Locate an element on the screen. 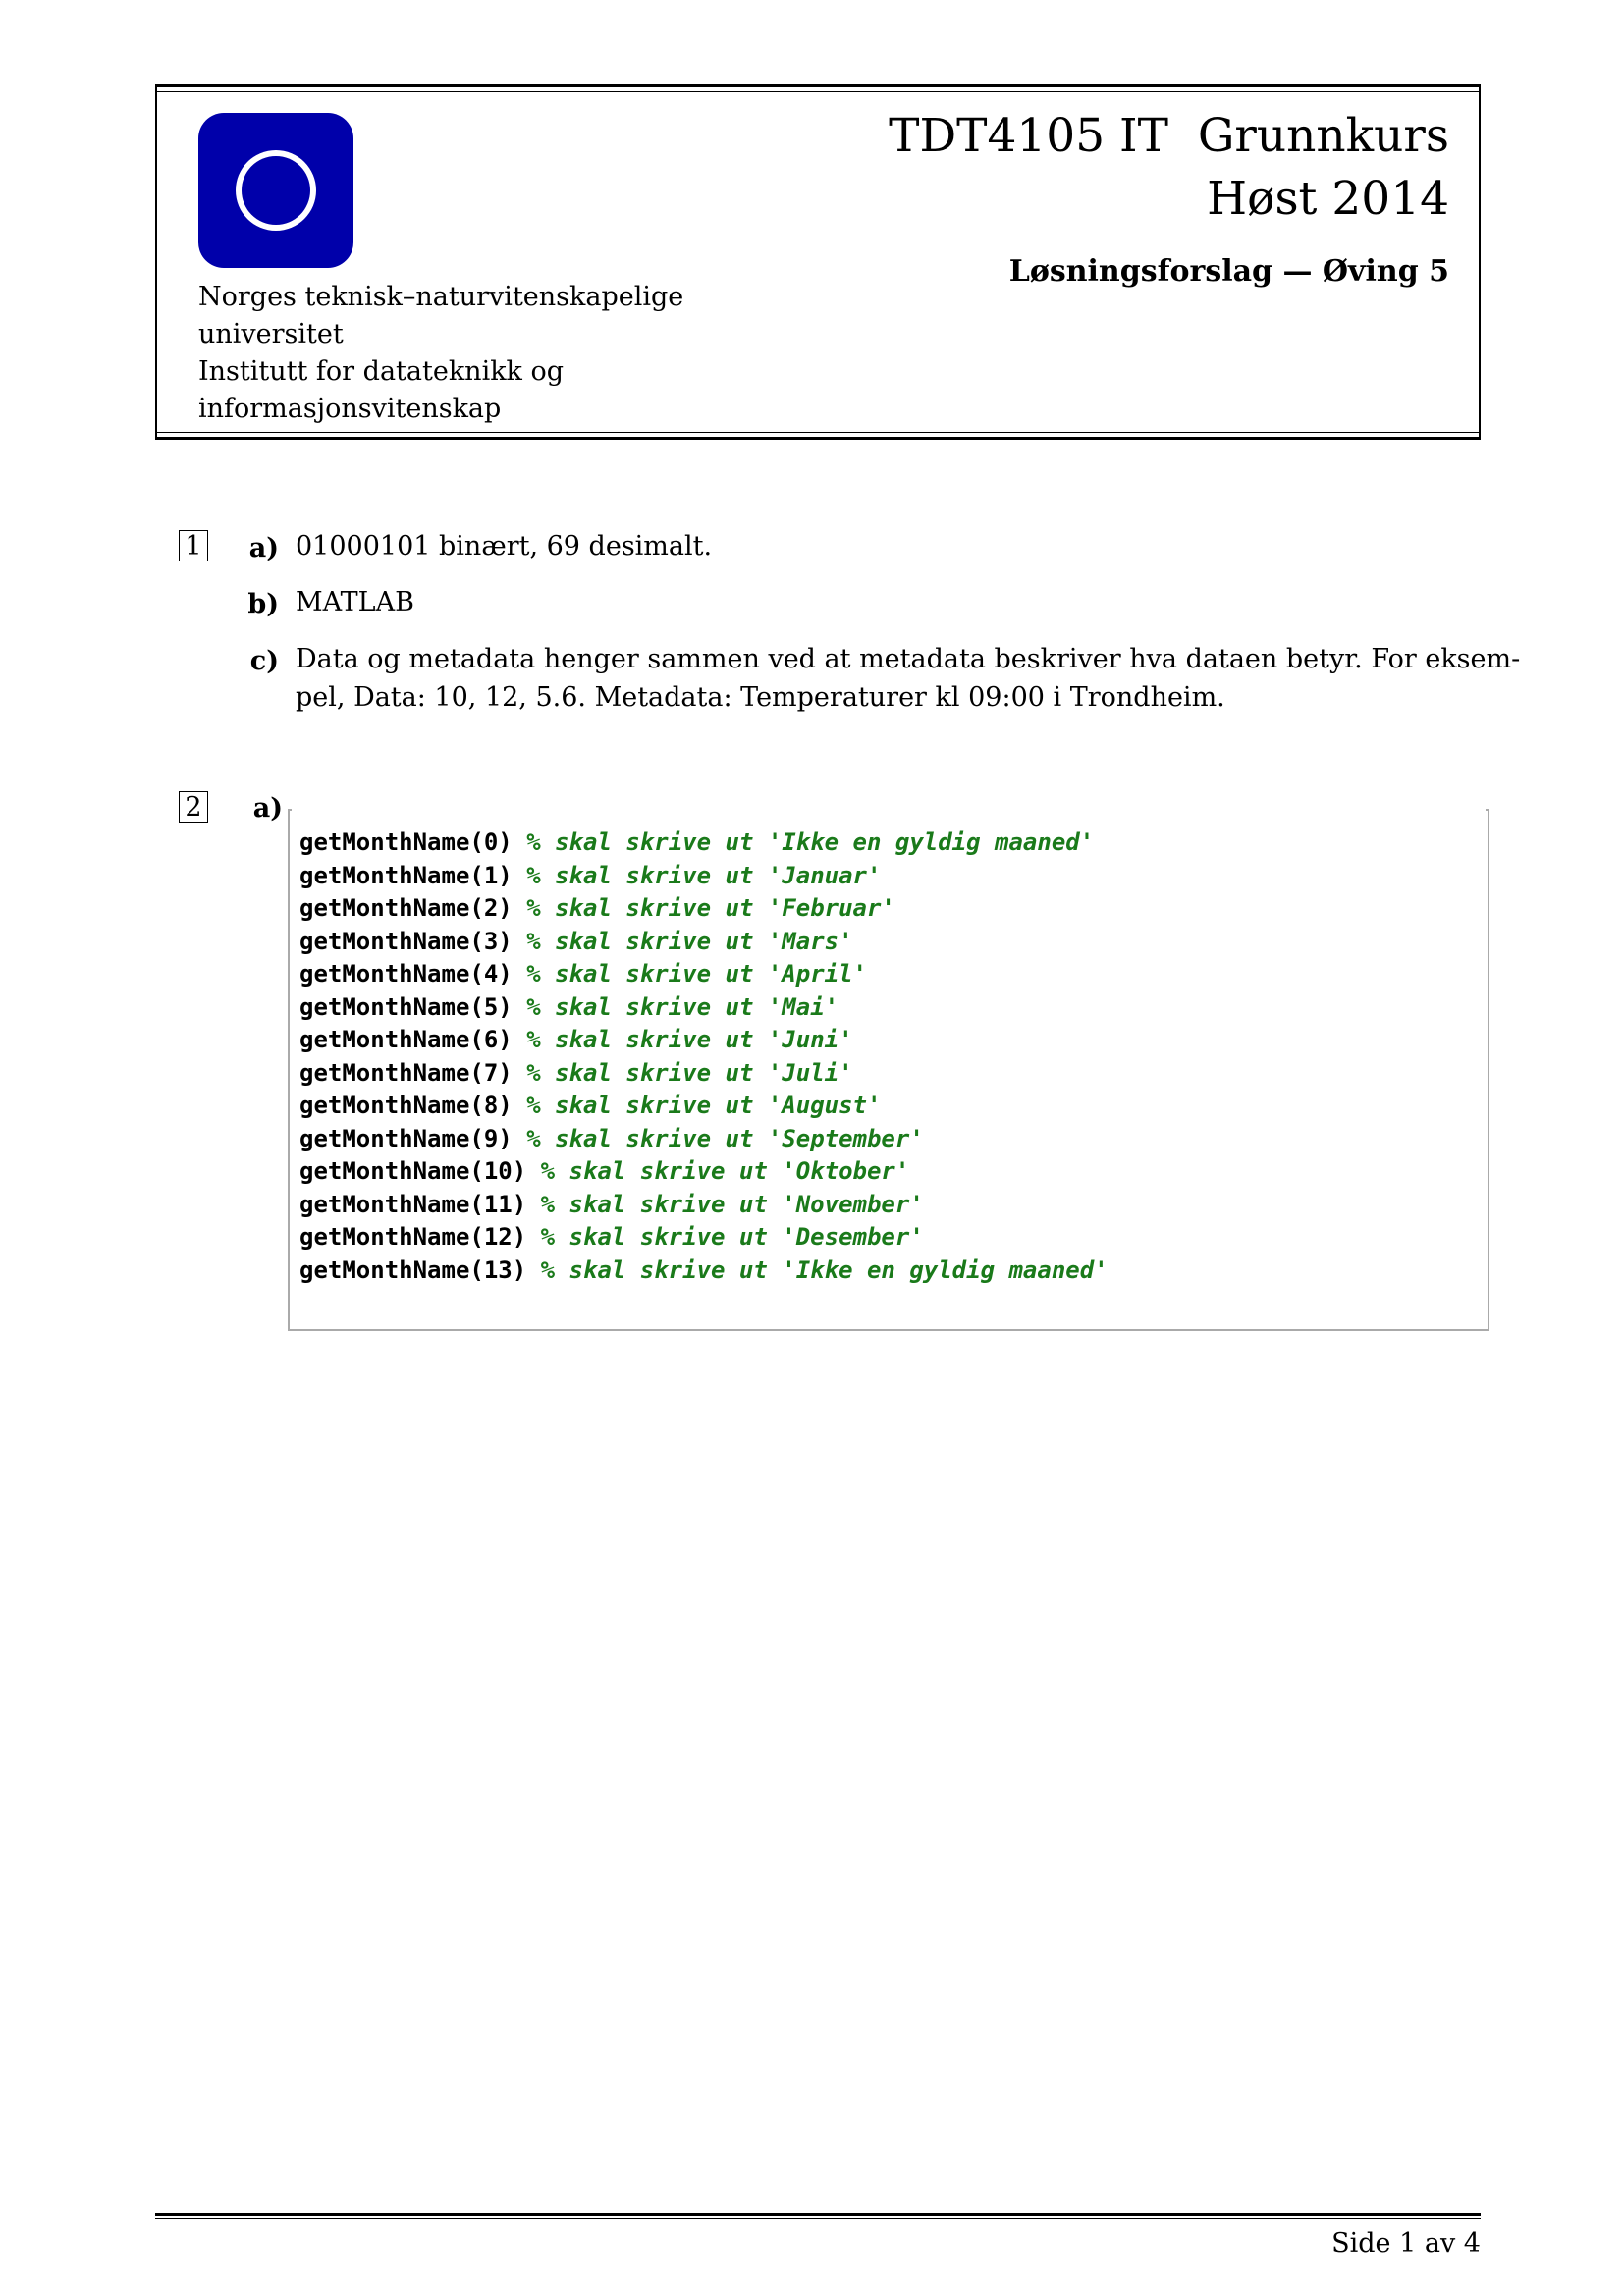  problem-1-number: 1 is located at coordinates (193, 545).